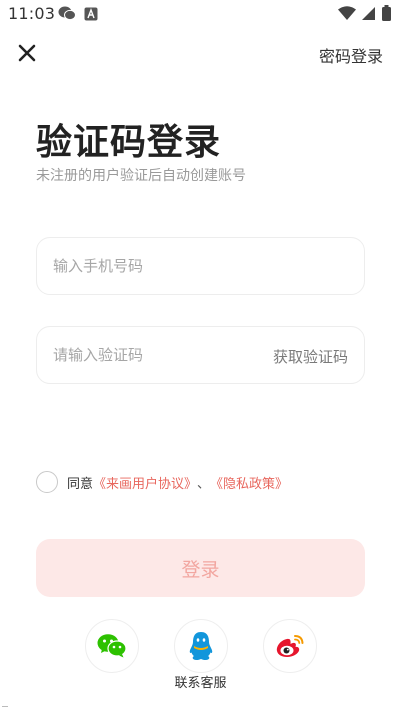  I want to click on wechat-button, so click(112, 646).